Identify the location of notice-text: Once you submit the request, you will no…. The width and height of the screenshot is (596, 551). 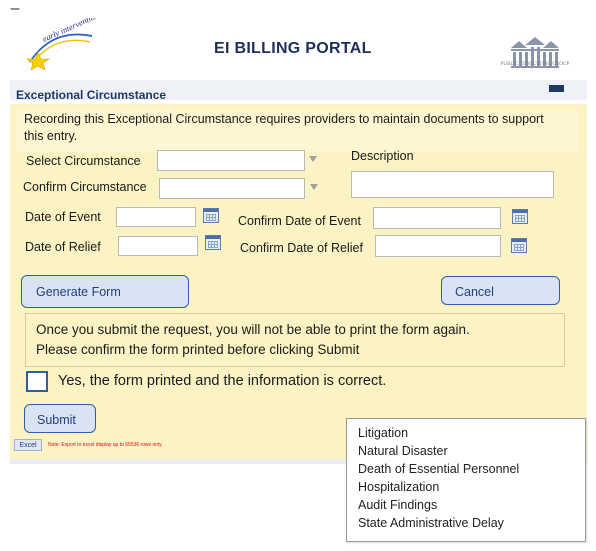
(298, 340).